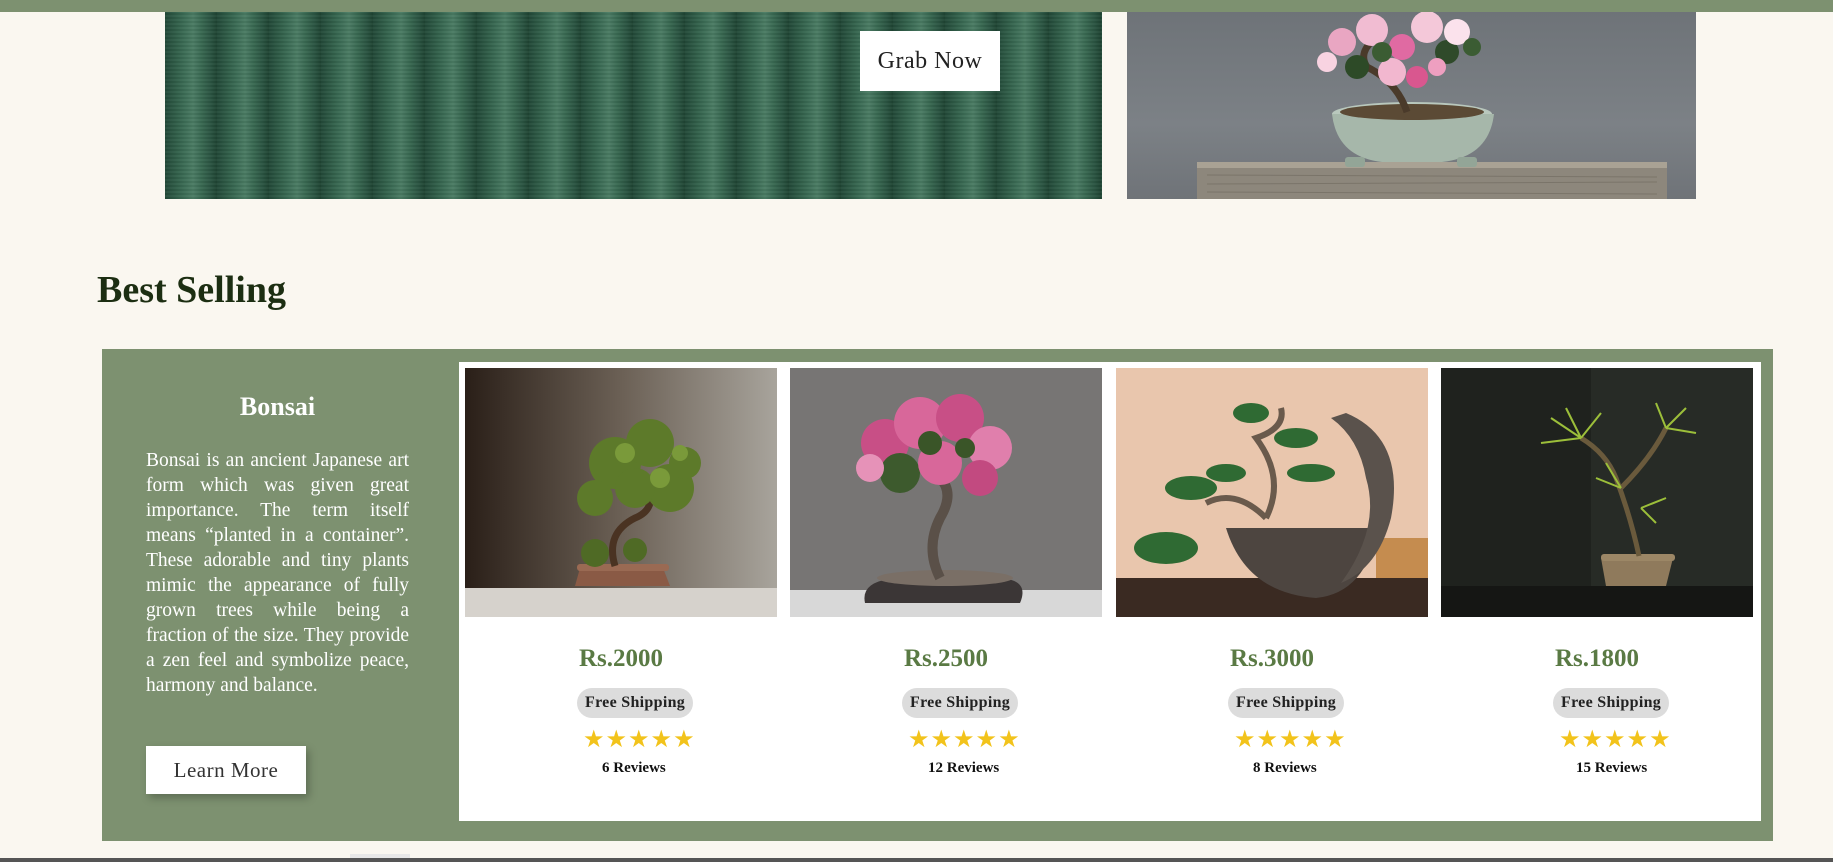 The height and width of the screenshot is (862, 1833). I want to click on product-price: Rs.1800, so click(1597, 658).